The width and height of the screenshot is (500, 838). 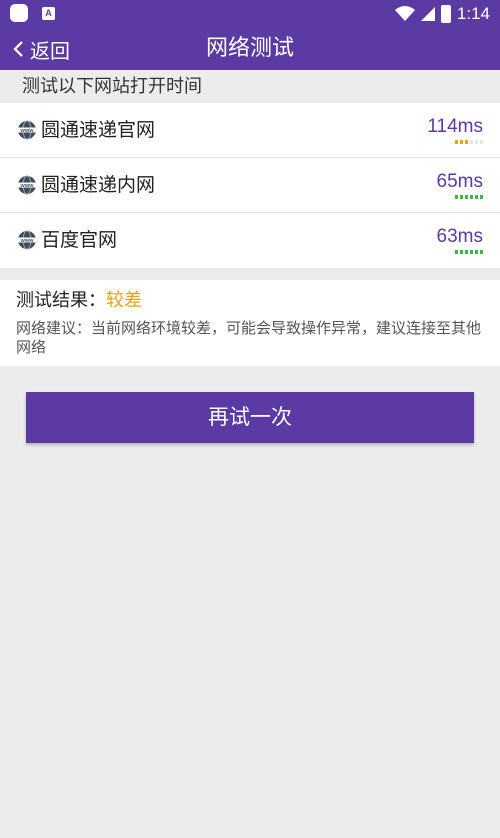 I want to click on site-name: 圆通速递内网, so click(x=98, y=185).